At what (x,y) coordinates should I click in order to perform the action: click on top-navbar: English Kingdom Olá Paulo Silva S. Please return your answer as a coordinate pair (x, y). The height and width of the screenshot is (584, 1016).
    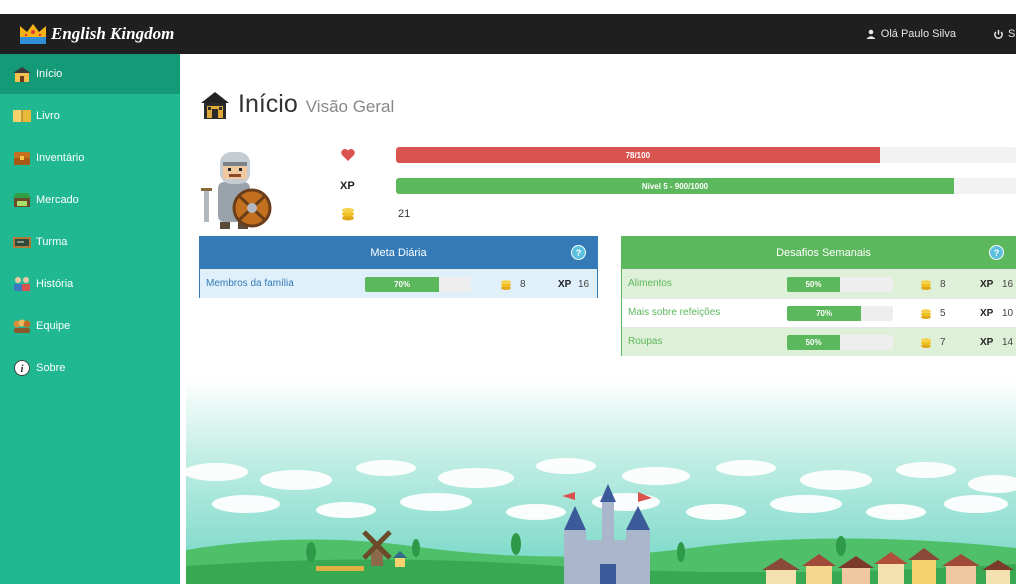
    Looking at the image, I should click on (508, 34).